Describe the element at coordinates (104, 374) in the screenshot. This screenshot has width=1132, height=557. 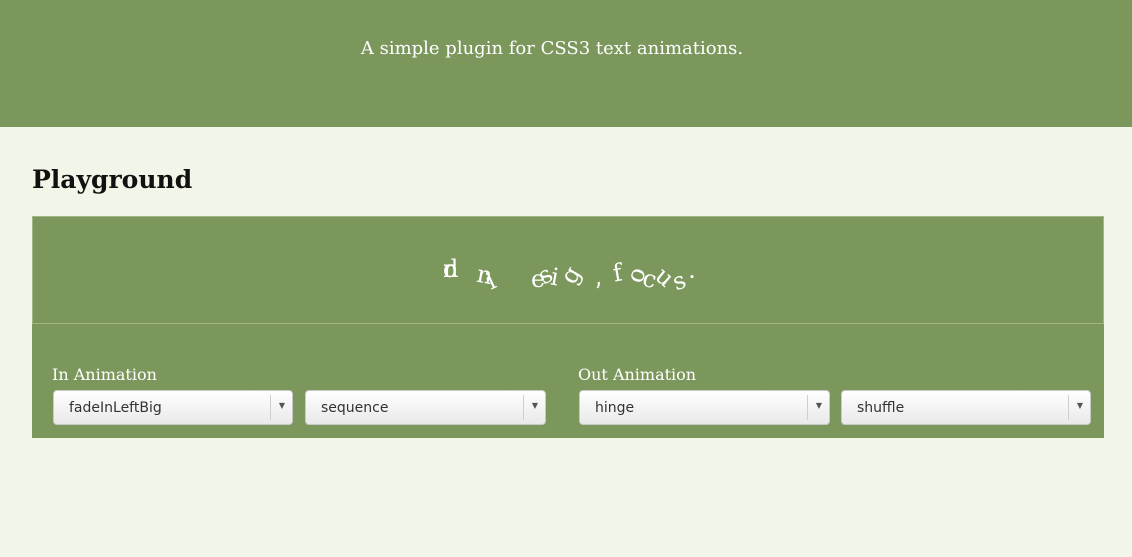
I see `in-animation-label: In Animation` at that location.